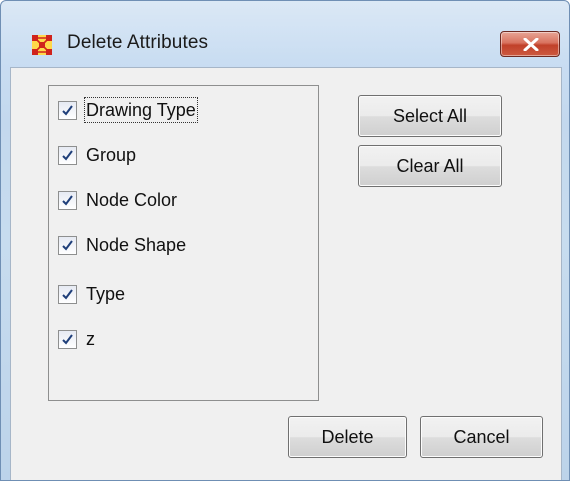 Image resolution: width=570 pixels, height=481 pixels. I want to click on cancel-button: Cancel, so click(481, 437).